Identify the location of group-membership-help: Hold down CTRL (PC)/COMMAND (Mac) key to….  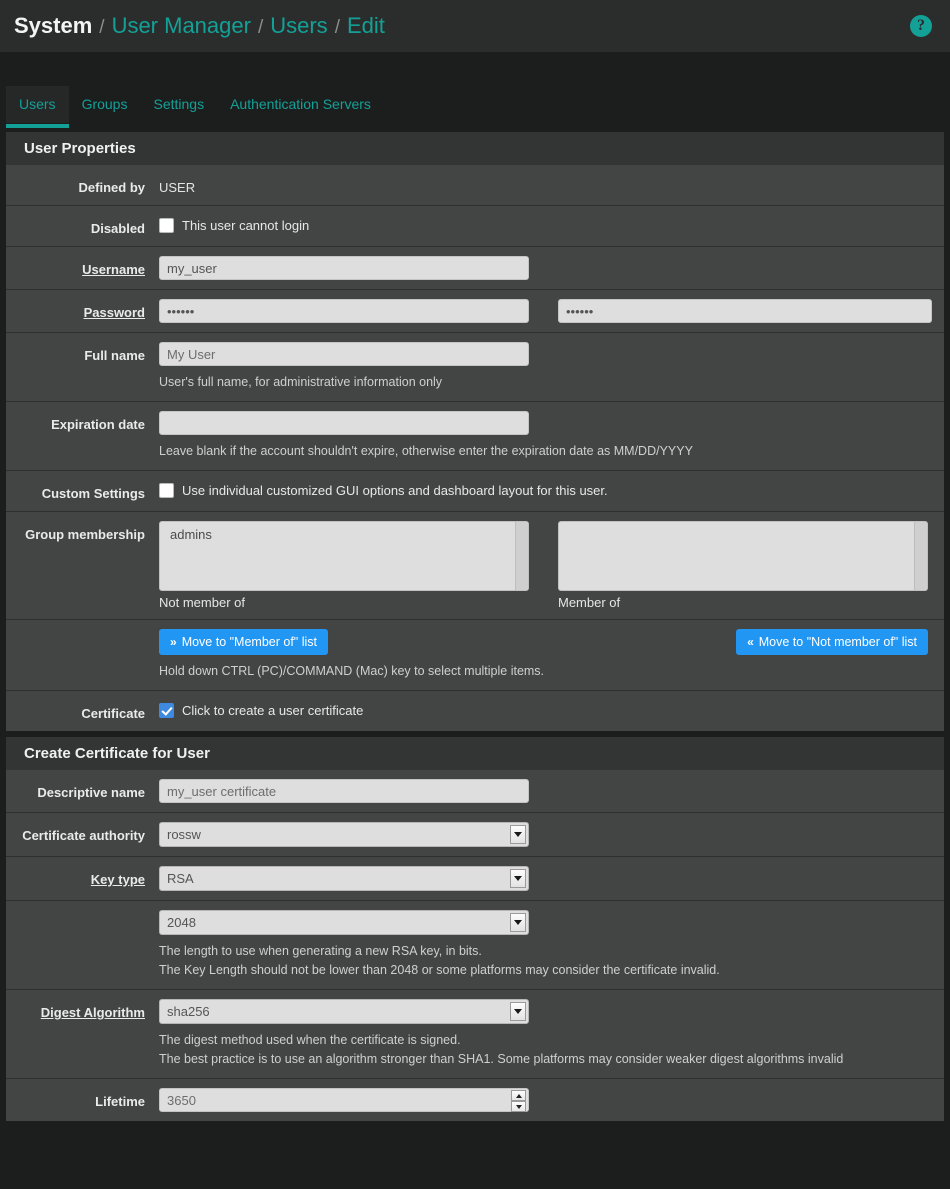
(352, 671).